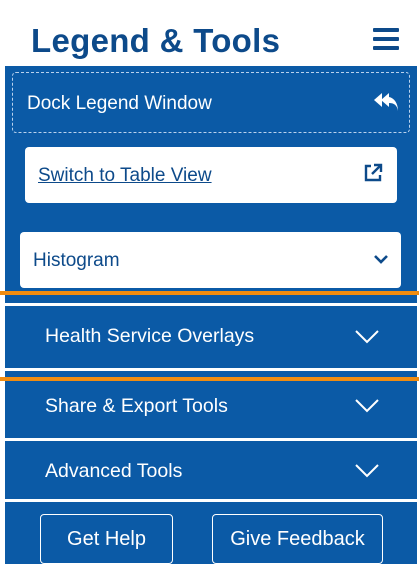 This screenshot has width=419, height=564. What do you see at coordinates (386, 102) in the screenshot?
I see `reply-all-icon` at bounding box center [386, 102].